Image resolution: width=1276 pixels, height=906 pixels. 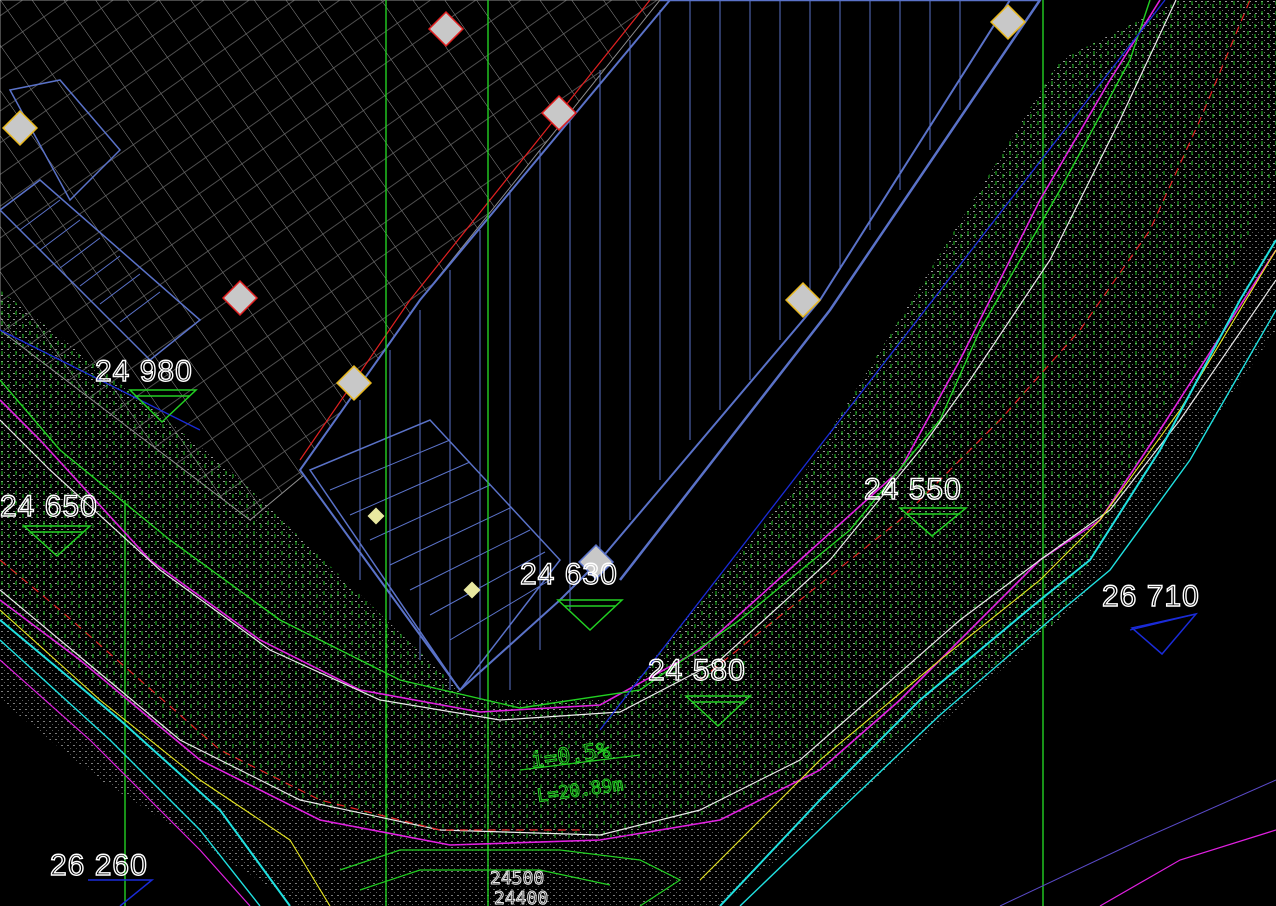 What do you see at coordinates (144, 371) in the screenshot?
I see `elevation-label: 24 980` at bounding box center [144, 371].